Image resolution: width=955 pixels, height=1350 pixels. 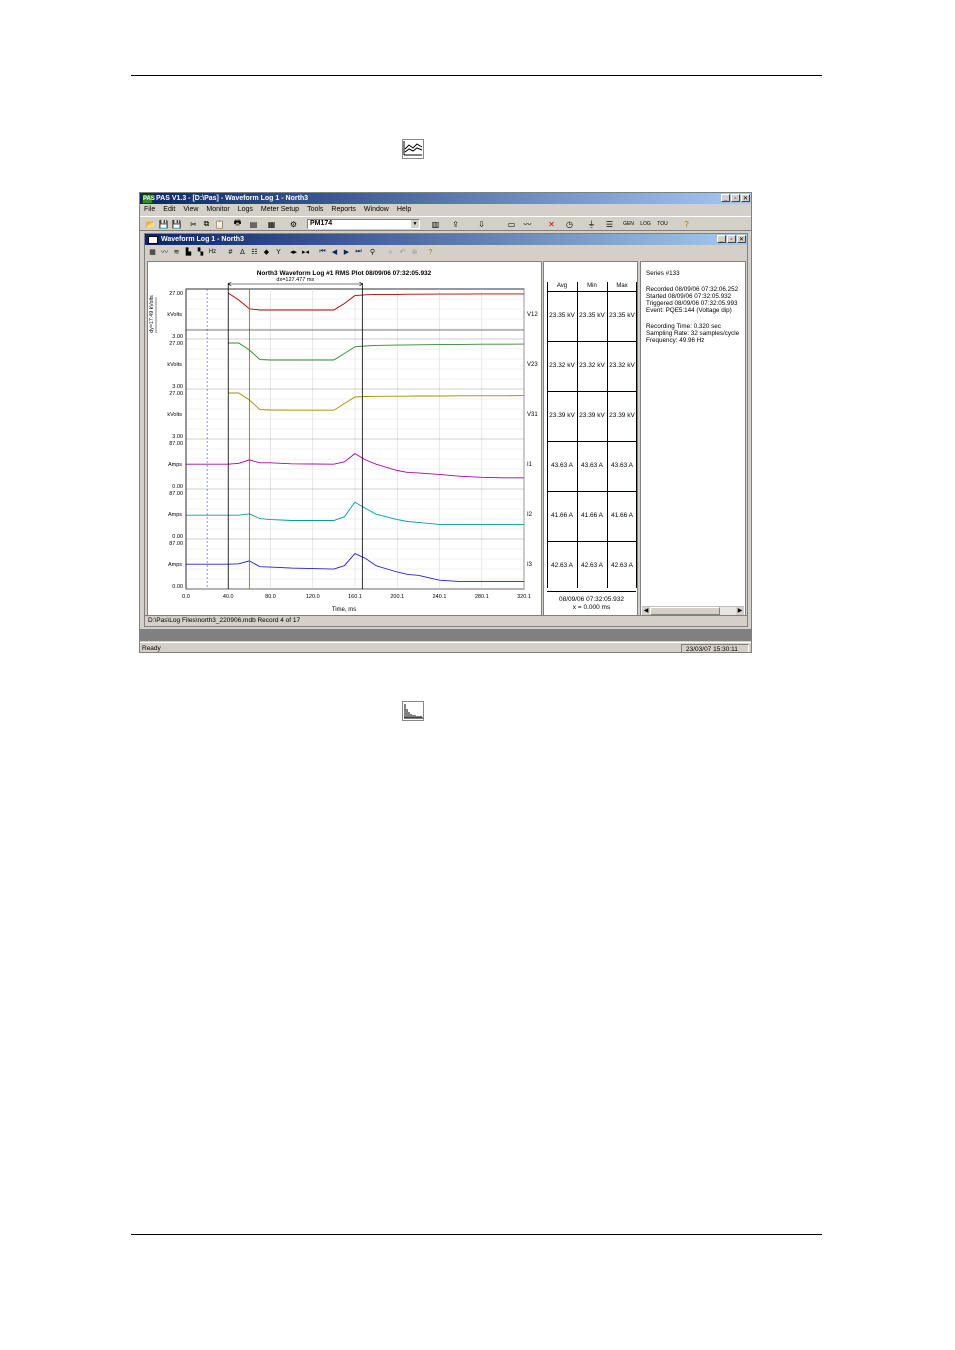 What do you see at coordinates (415, 224) in the screenshot?
I see `chevron-down-icon: ▼` at bounding box center [415, 224].